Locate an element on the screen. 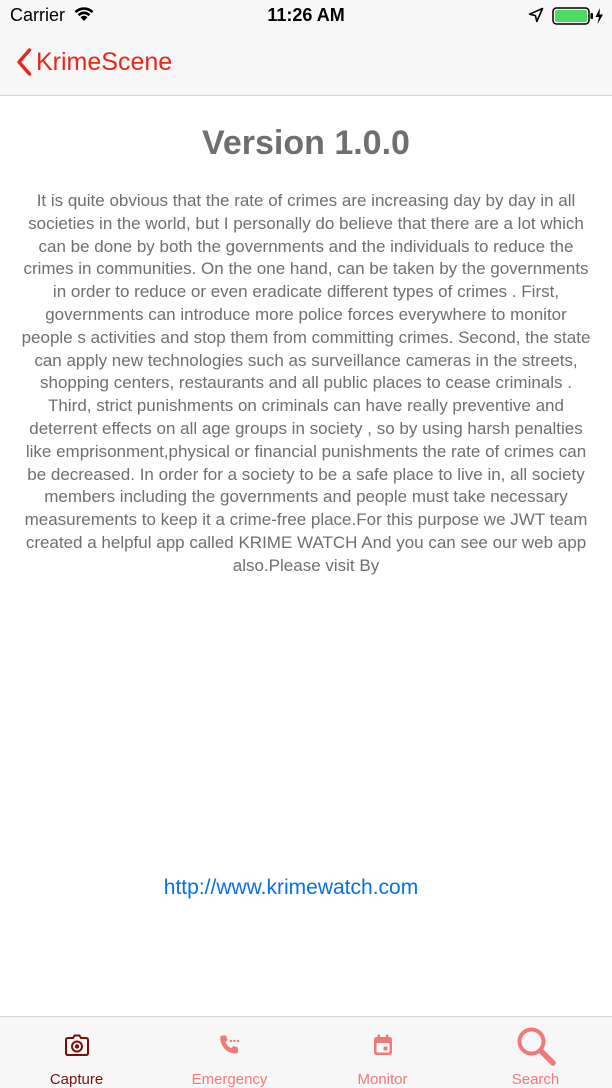 This screenshot has height=1088, width=612. tab-capture: Capture is located at coordinates (76, 1052).